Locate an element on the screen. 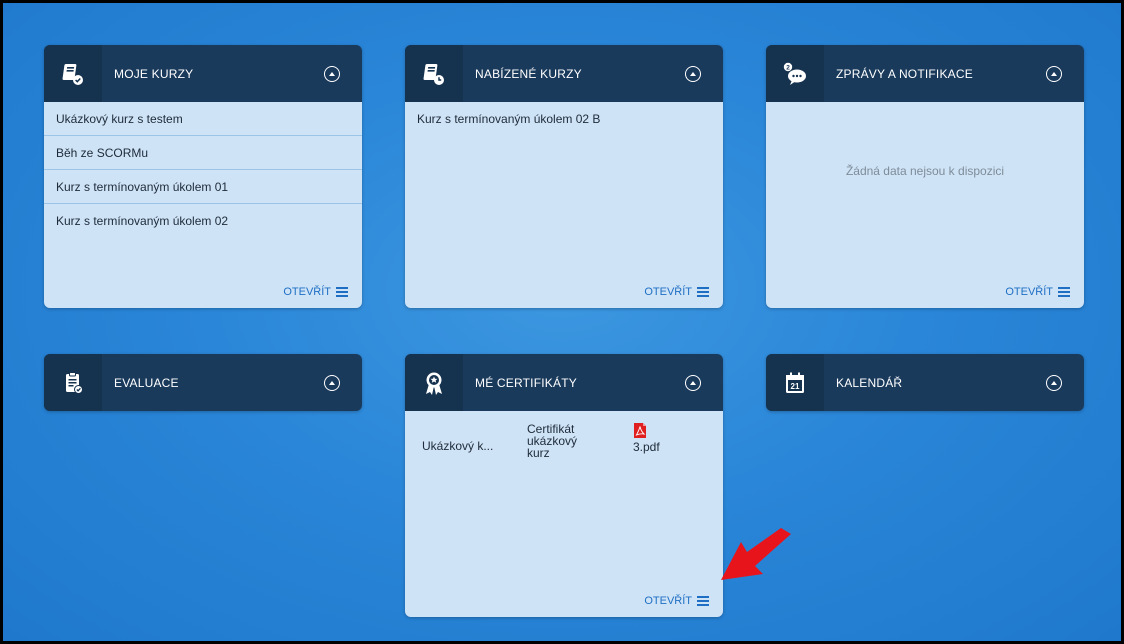  card-header: MÉ CERTIFIKÁTY is located at coordinates (564, 382).